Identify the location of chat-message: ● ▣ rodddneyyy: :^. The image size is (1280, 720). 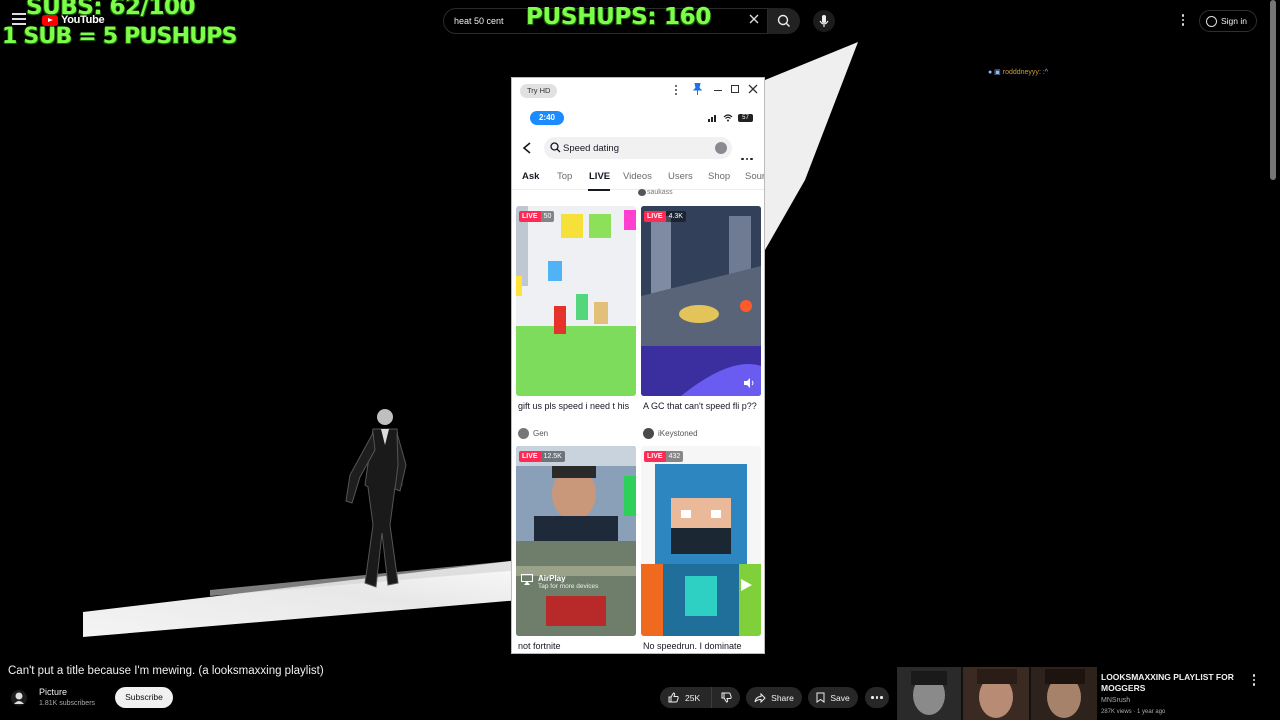
(1018, 72).